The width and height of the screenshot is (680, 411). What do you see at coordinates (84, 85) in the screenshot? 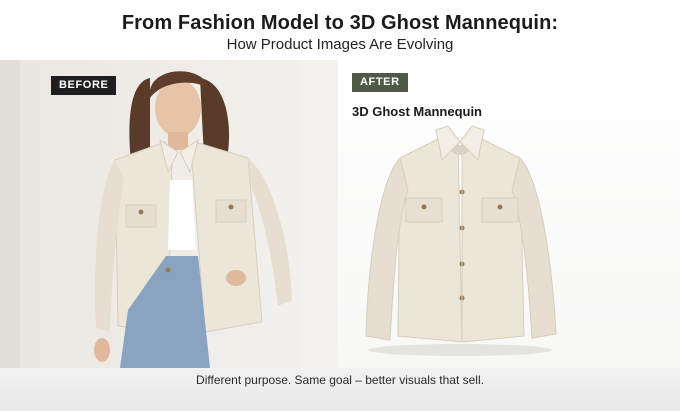
I see `before-badge: BEFORE` at bounding box center [84, 85].